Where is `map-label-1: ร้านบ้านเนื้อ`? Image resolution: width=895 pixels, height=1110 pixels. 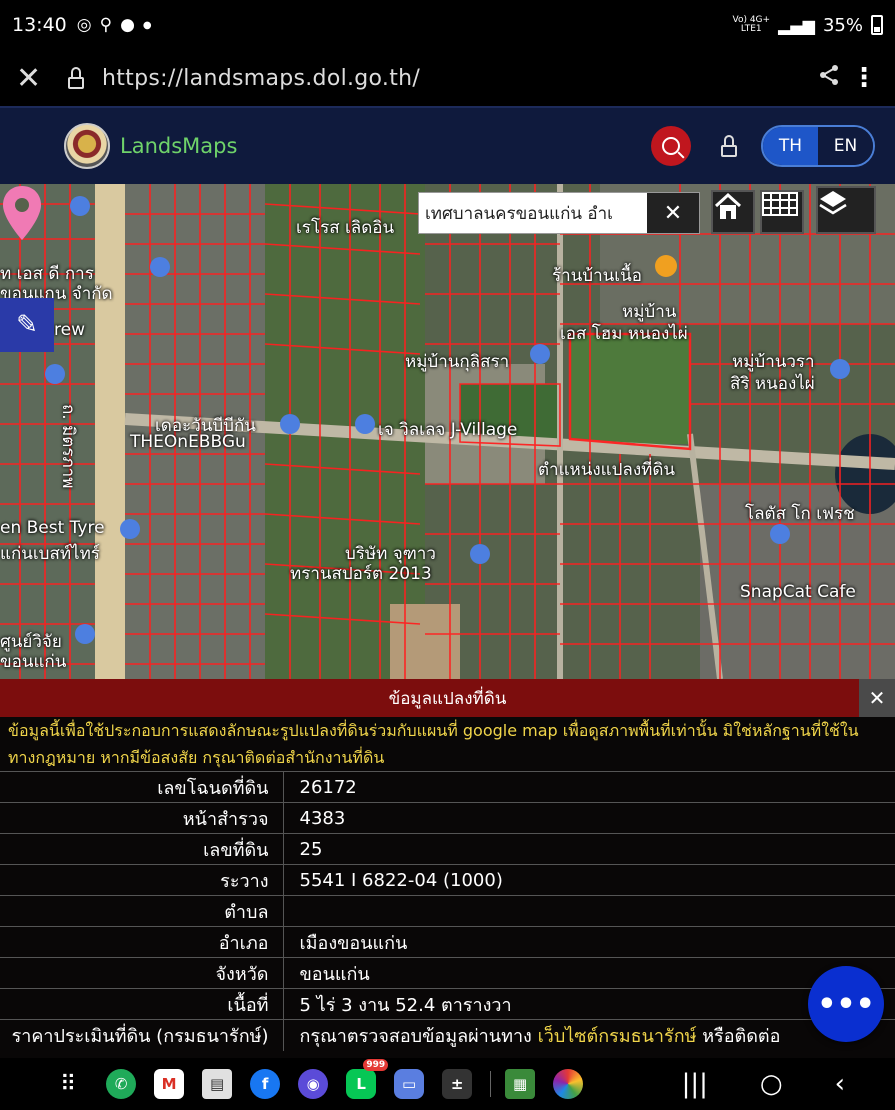
map-label-1: ร้านบ้านเนื้อ is located at coordinates (597, 276).